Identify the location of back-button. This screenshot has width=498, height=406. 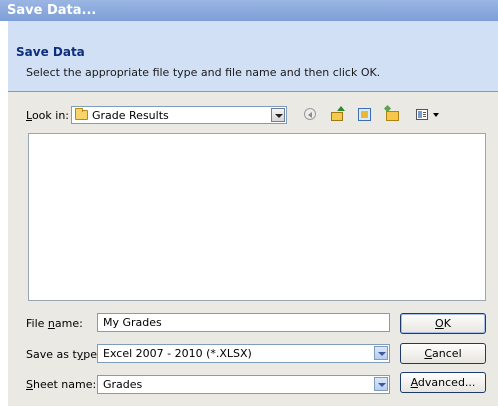
(311, 115).